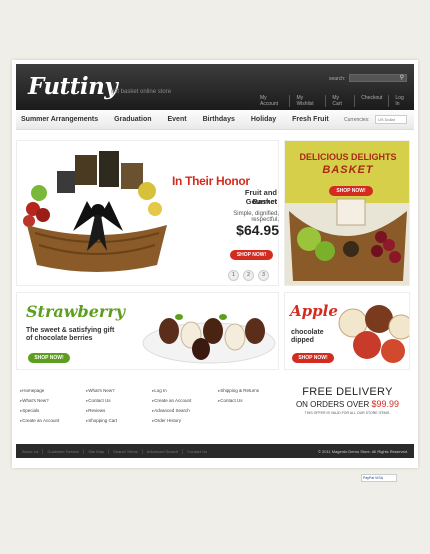 The height and width of the screenshot is (554, 430). Describe the element at coordinates (351, 191) in the screenshot. I see `delights-shop-now-button: SHOP NOW!` at that location.